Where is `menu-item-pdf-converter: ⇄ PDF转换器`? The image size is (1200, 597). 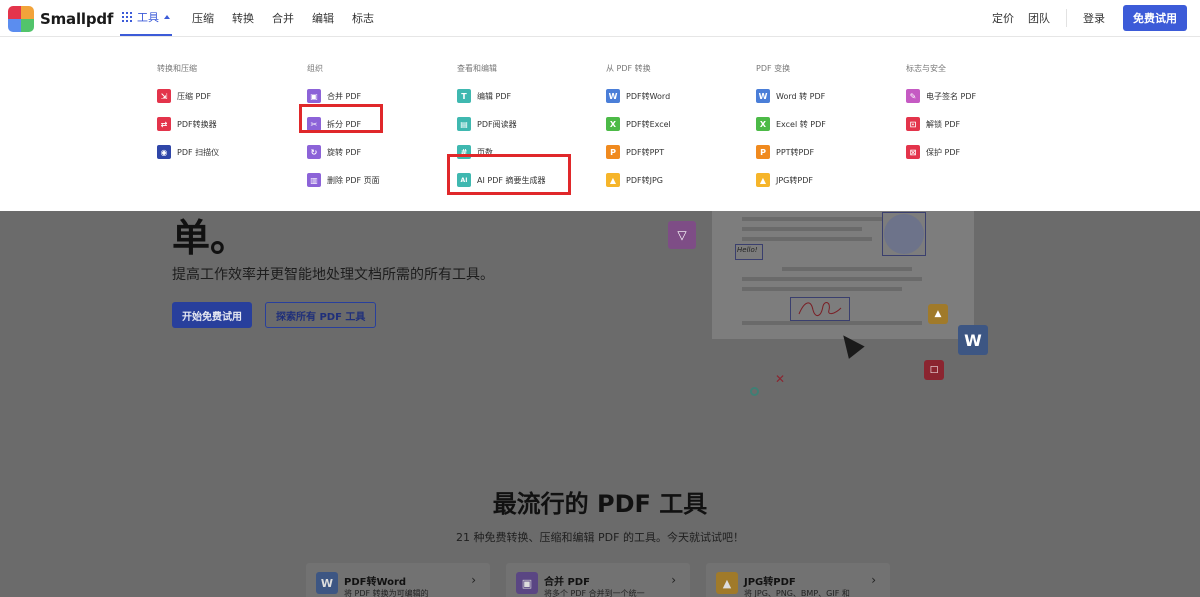
menu-item-pdf-converter: ⇄ PDF转换器 is located at coordinates (188, 124).